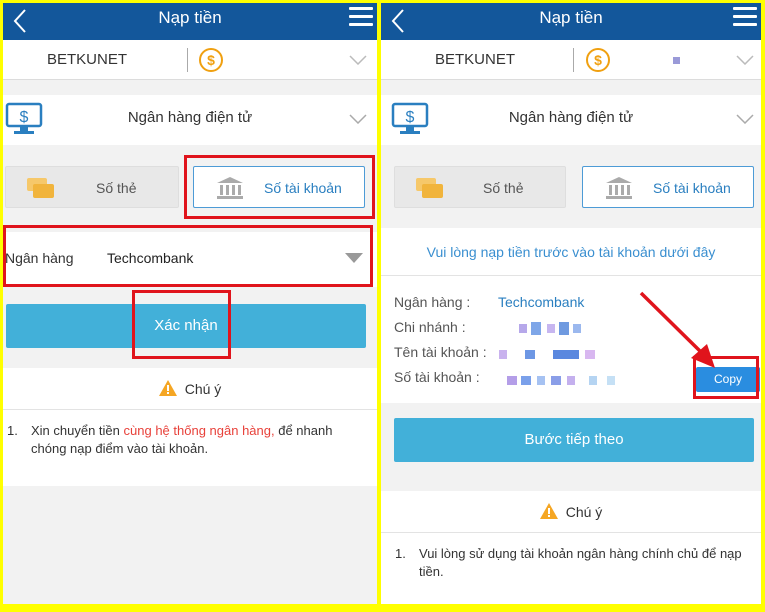 The width and height of the screenshot is (765, 612). Describe the element at coordinates (574, 440) in the screenshot. I see `next-step-button: Bước tiếp theo` at that location.